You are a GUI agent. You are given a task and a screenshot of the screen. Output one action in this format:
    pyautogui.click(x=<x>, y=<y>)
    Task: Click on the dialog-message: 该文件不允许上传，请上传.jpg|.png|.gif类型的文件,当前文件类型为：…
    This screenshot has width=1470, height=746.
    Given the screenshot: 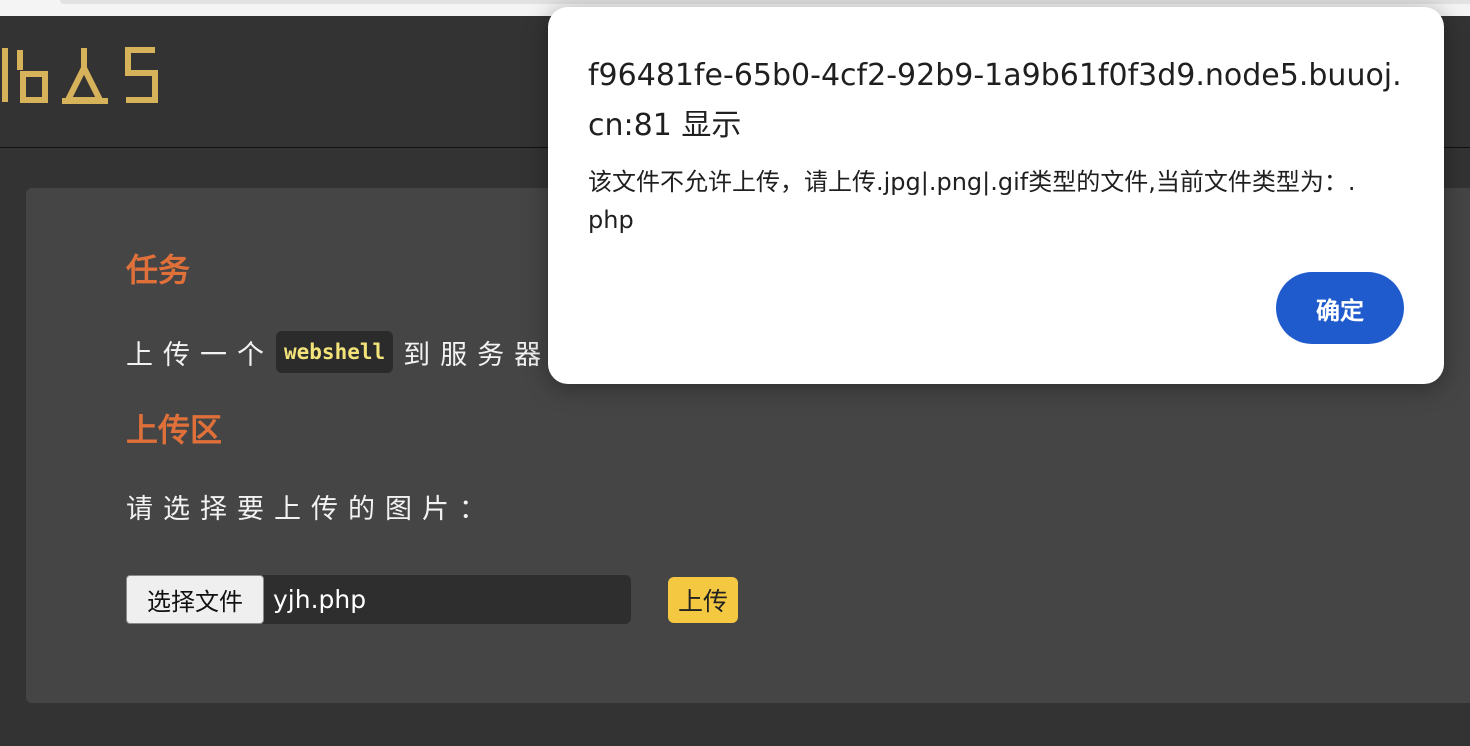 What is the action you would take?
    pyautogui.click(x=972, y=201)
    